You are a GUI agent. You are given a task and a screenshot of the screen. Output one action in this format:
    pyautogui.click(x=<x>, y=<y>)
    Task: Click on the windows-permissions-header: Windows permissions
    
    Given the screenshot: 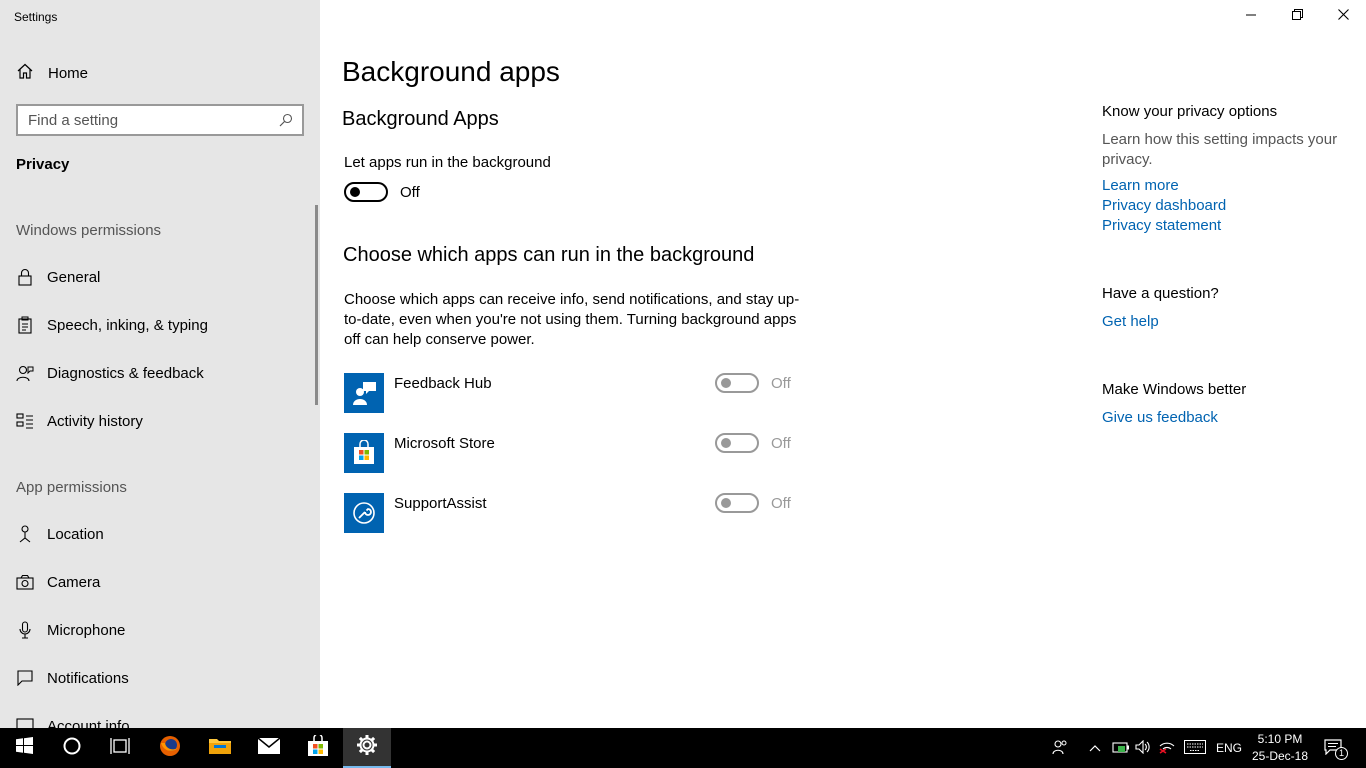 What is the action you would take?
    pyautogui.click(x=89, y=230)
    